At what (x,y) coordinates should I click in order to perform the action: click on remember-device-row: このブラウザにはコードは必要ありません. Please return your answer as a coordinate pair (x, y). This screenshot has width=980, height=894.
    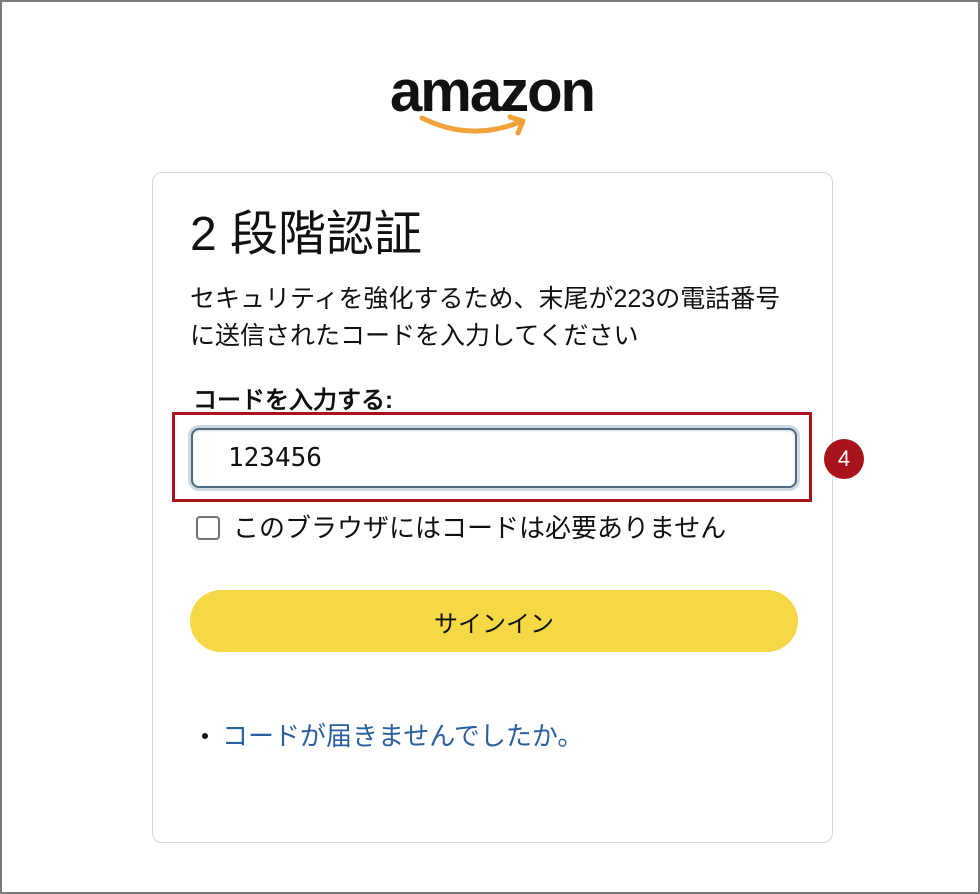
    Looking at the image, I should click on (461, 528).